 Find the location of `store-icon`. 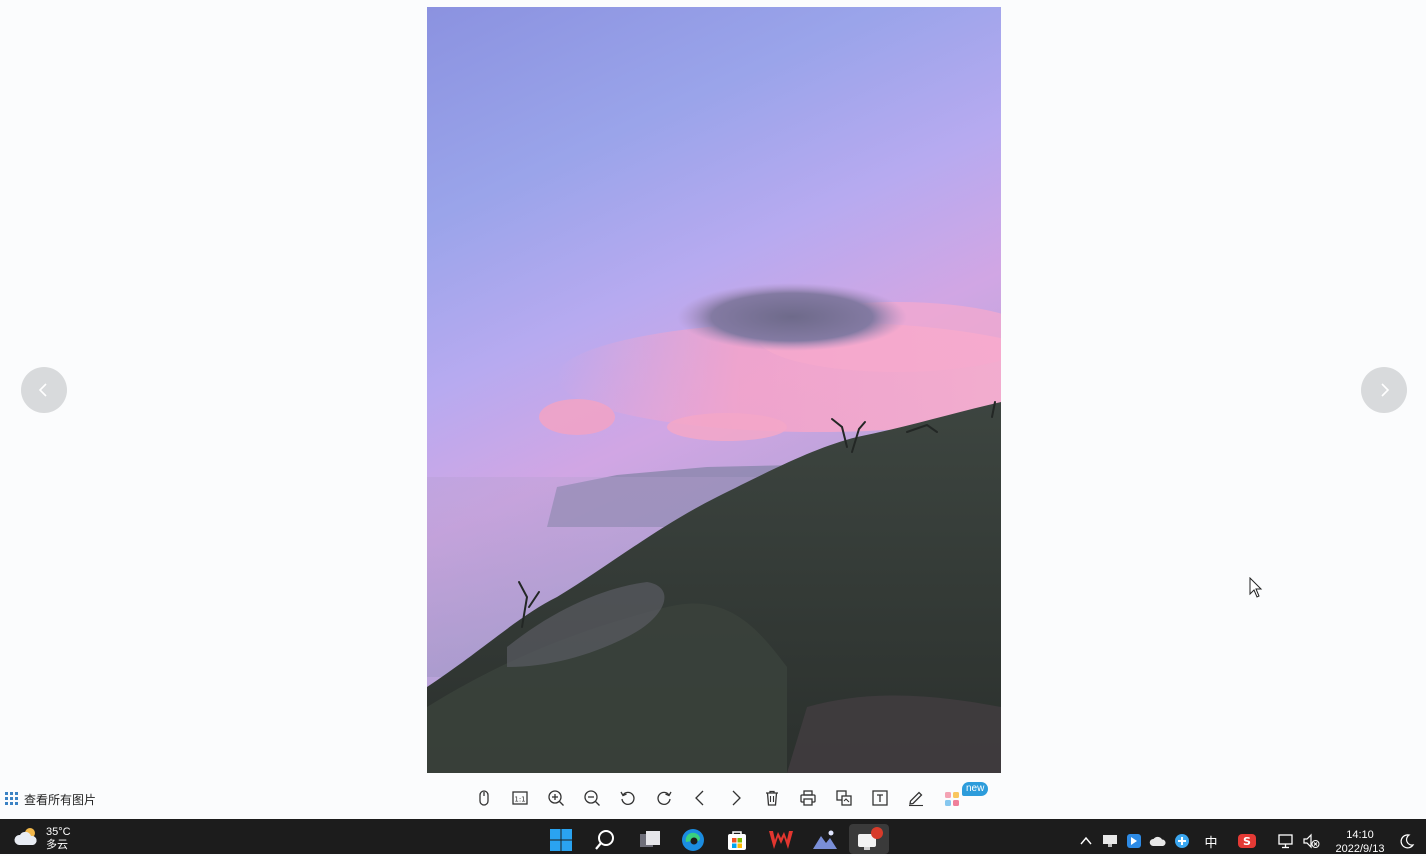

store-icon is located at coordinates (737, 840).